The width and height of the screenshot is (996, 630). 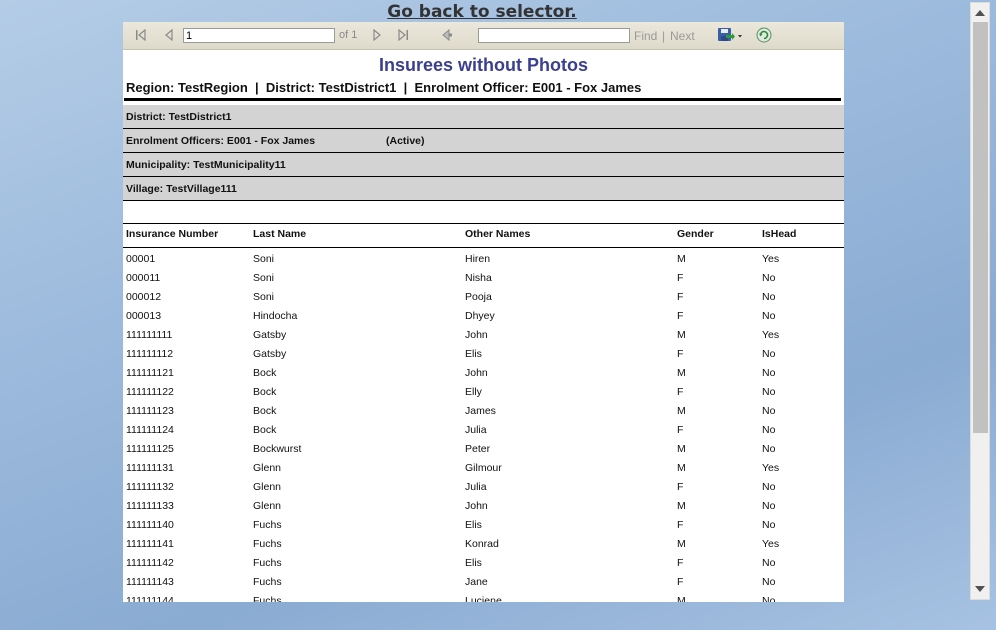 What do you see at coordinates (377, 35) in the screenshot?
I see `next-page-icon` at bounding box center [377, 35].